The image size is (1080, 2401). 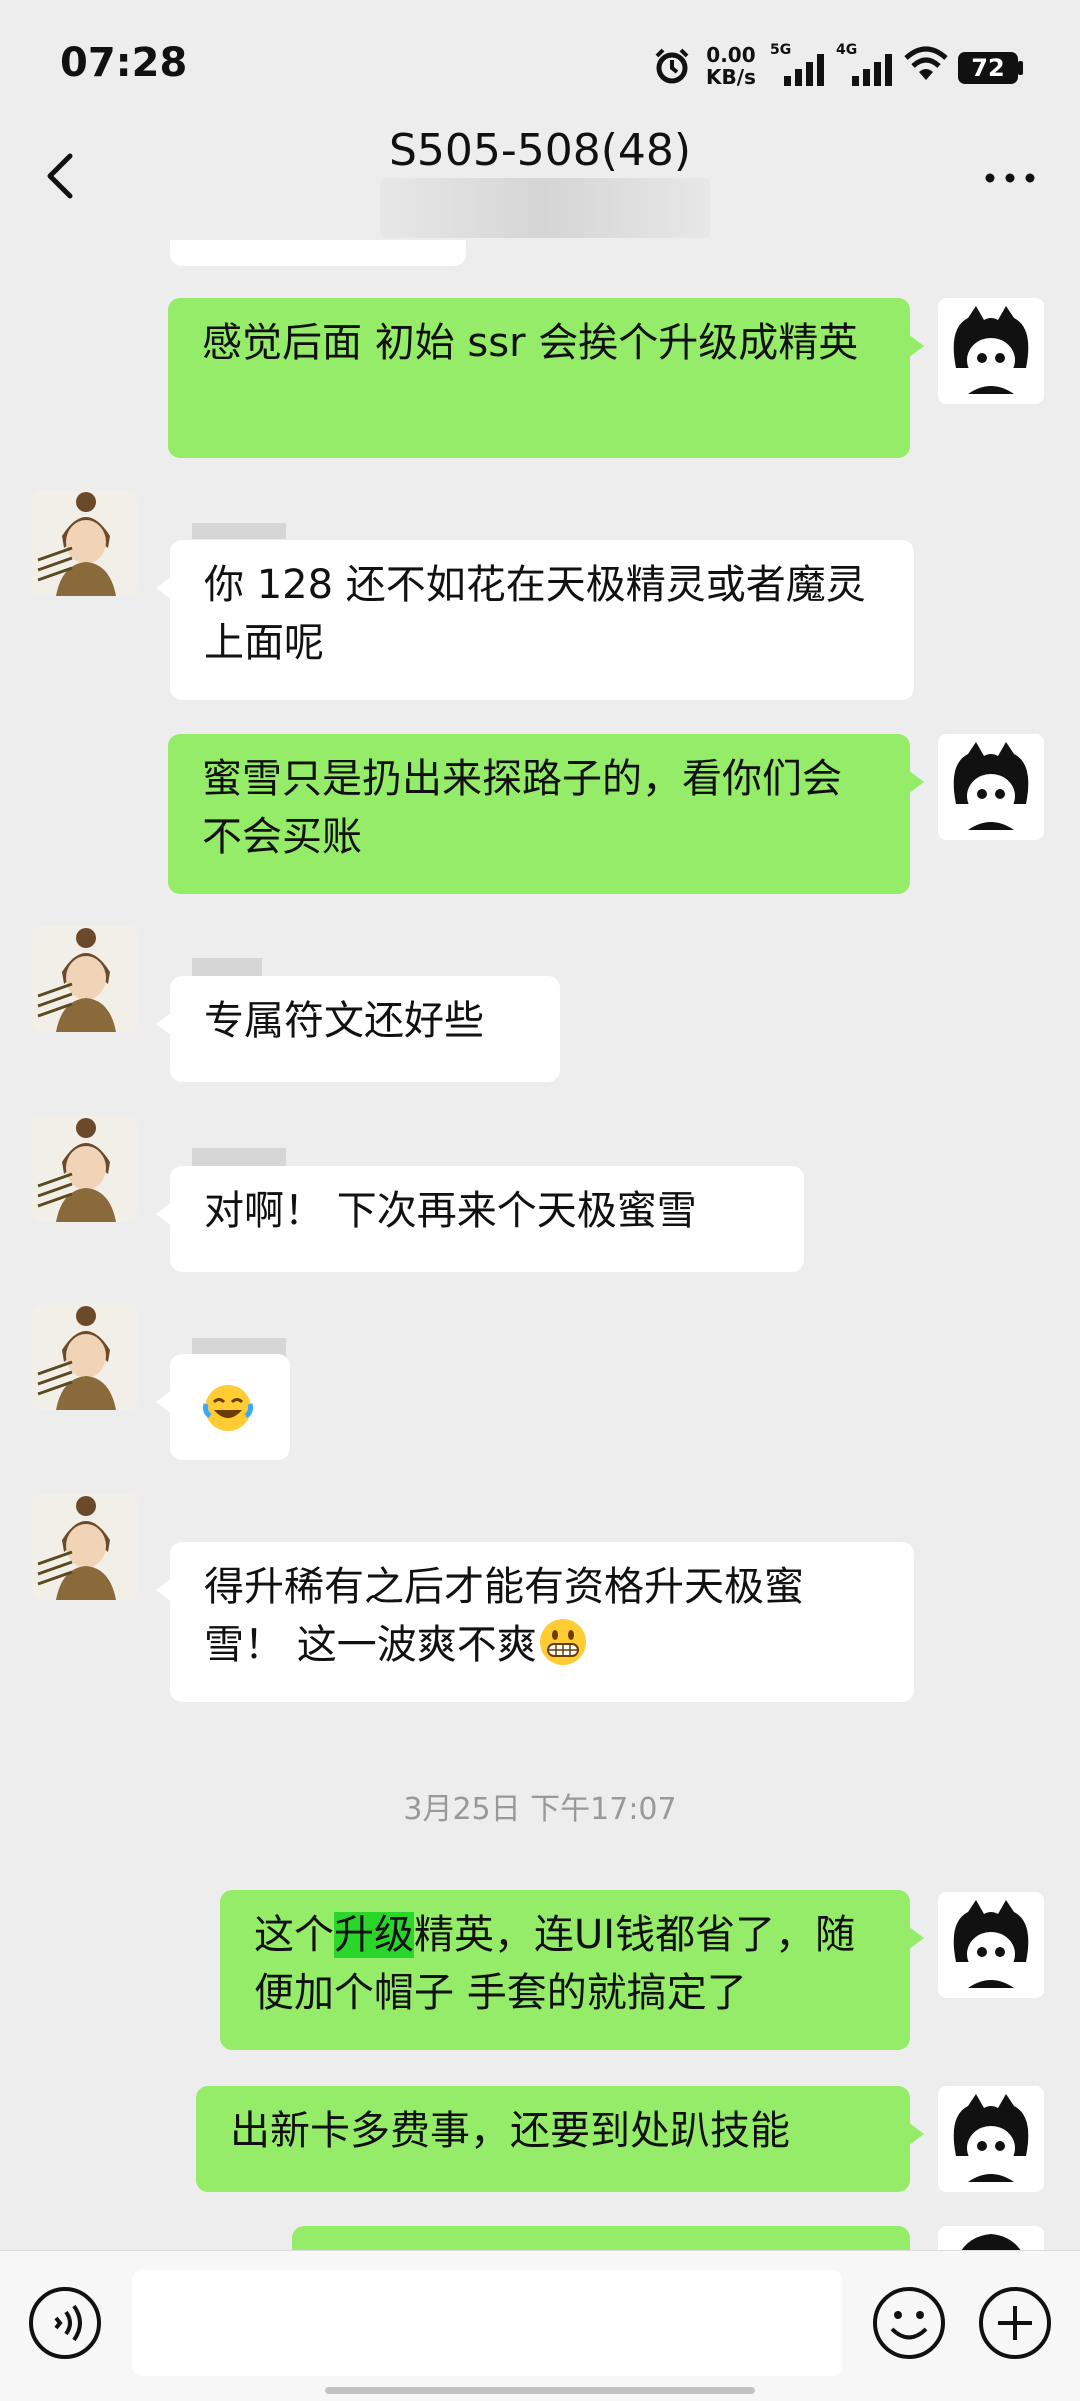 What do you see at coordinates (540, 1809) in the screenshot?
I see `date-separator: 3月25日 下午17:07` at bounding box center [540, 1809].